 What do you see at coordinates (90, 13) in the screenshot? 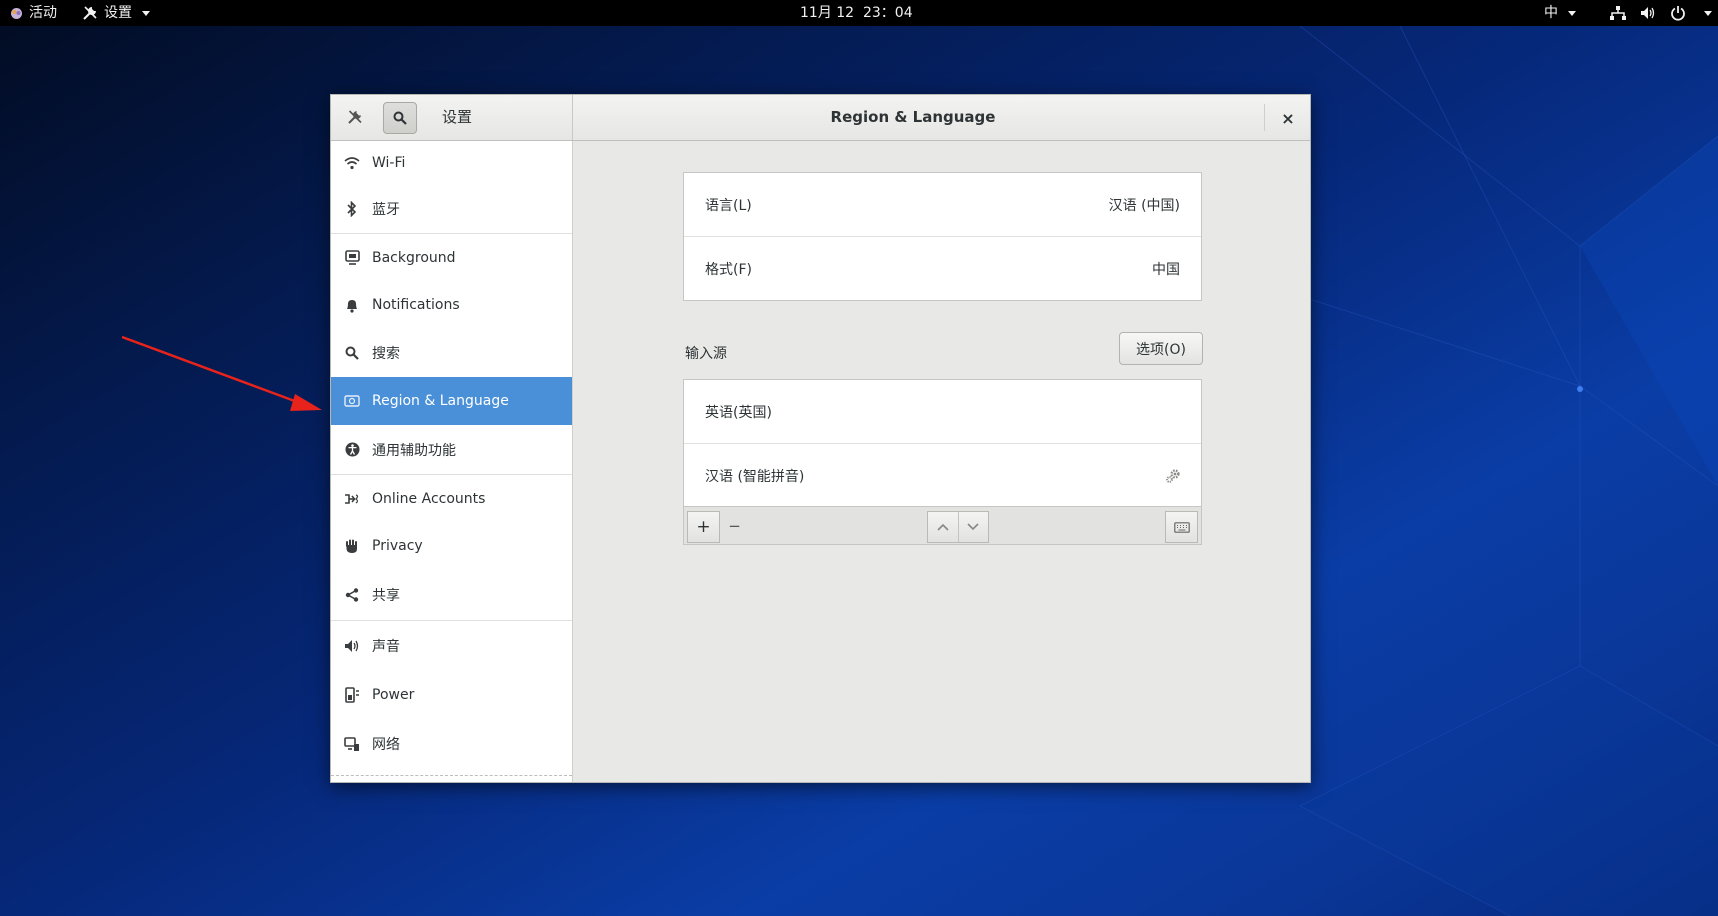
I see `tools-icon` at bounding box center [90, 13].